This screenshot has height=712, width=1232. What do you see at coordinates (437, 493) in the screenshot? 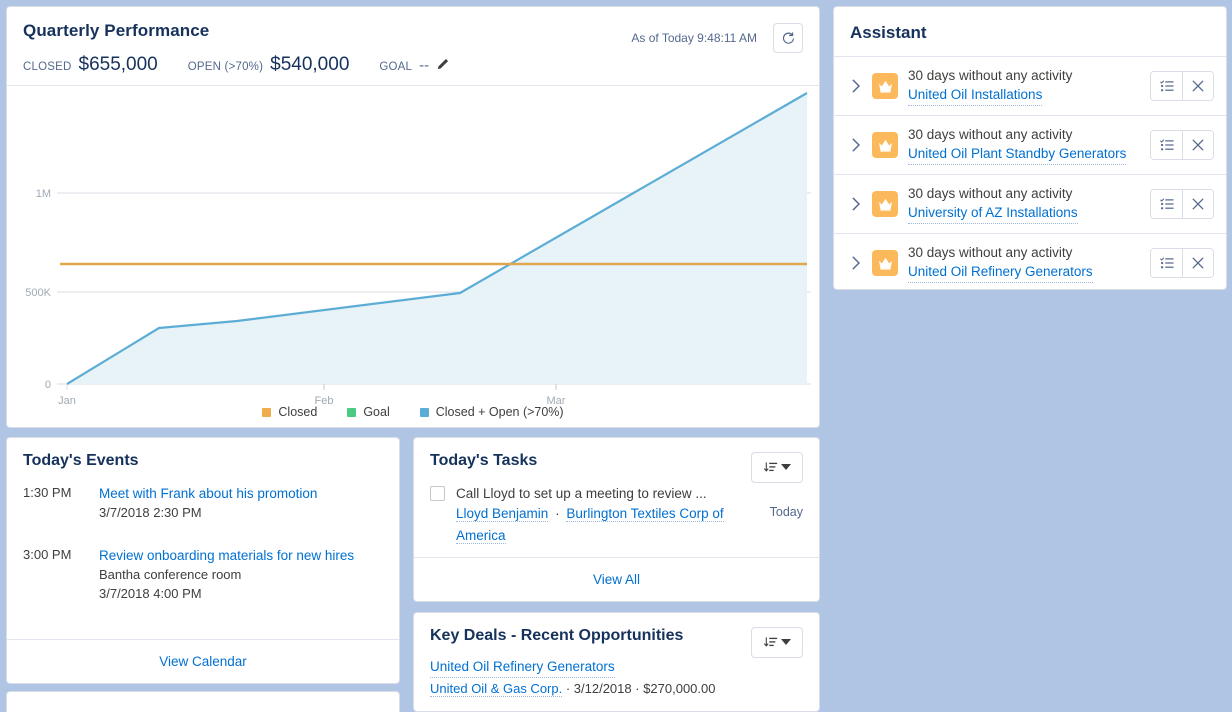
I see `task-complete-checkbox` at bounding box center [437, 493].